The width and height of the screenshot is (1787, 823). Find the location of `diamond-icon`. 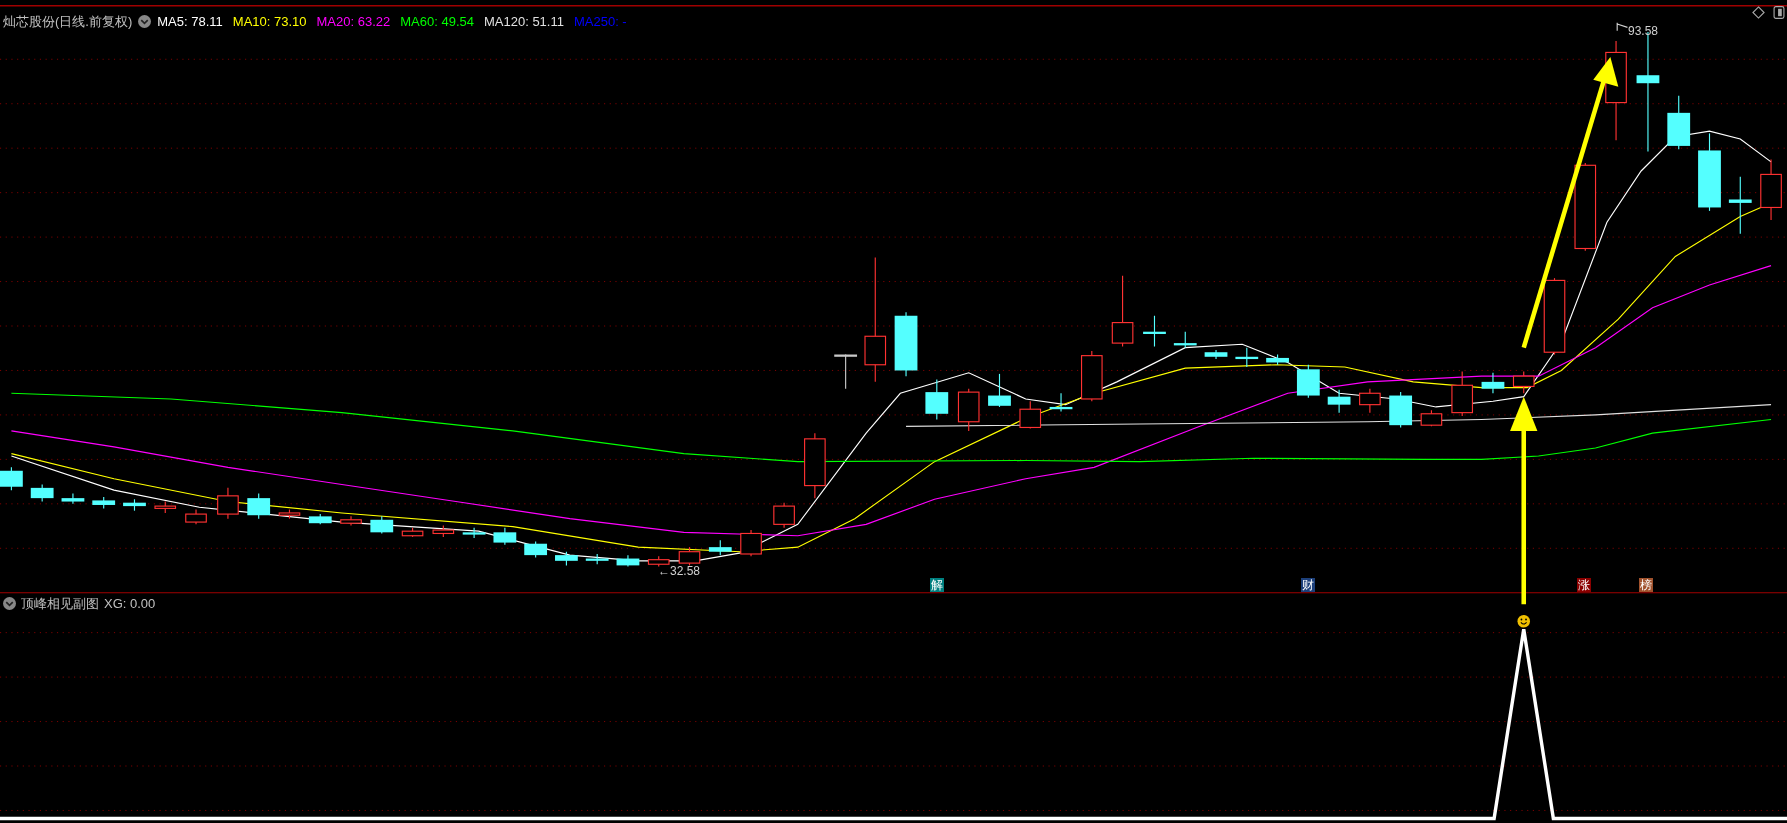

diamond-icon is located at coordinates (1758, 12).